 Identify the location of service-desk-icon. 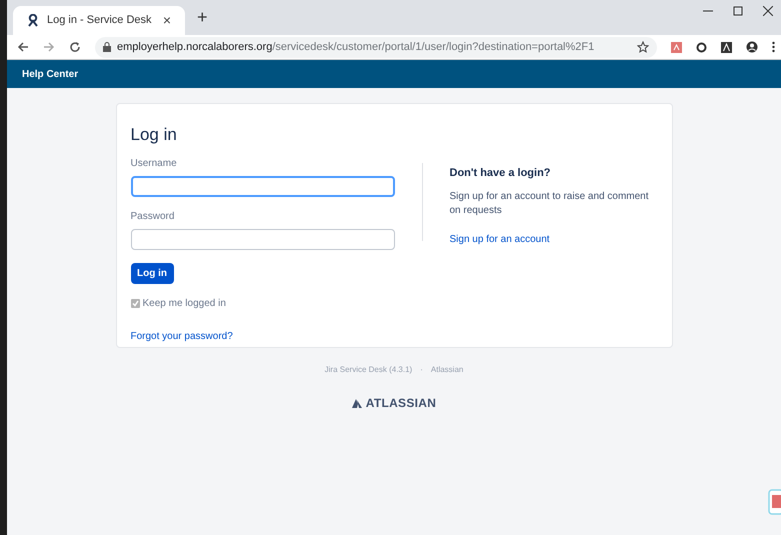
(33, 20).